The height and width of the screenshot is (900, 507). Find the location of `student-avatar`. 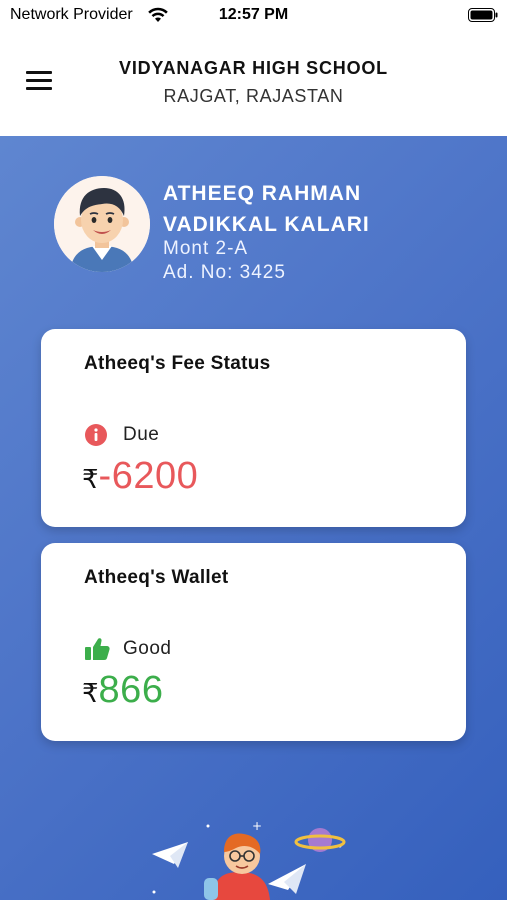

student-avatar is located at coordinates (102, 224).